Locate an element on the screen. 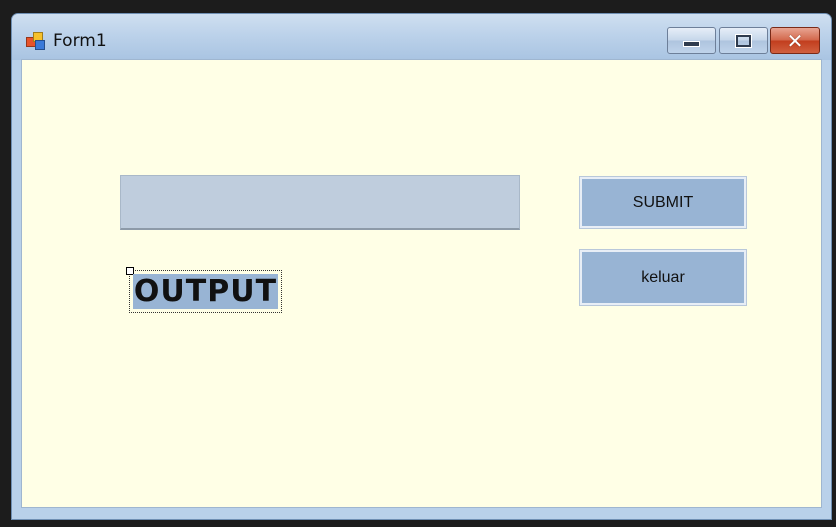 Image resolution: width=836 pixels, height=527 pixels. submit-button: SUBMIT is located at coordinates (663, 202).